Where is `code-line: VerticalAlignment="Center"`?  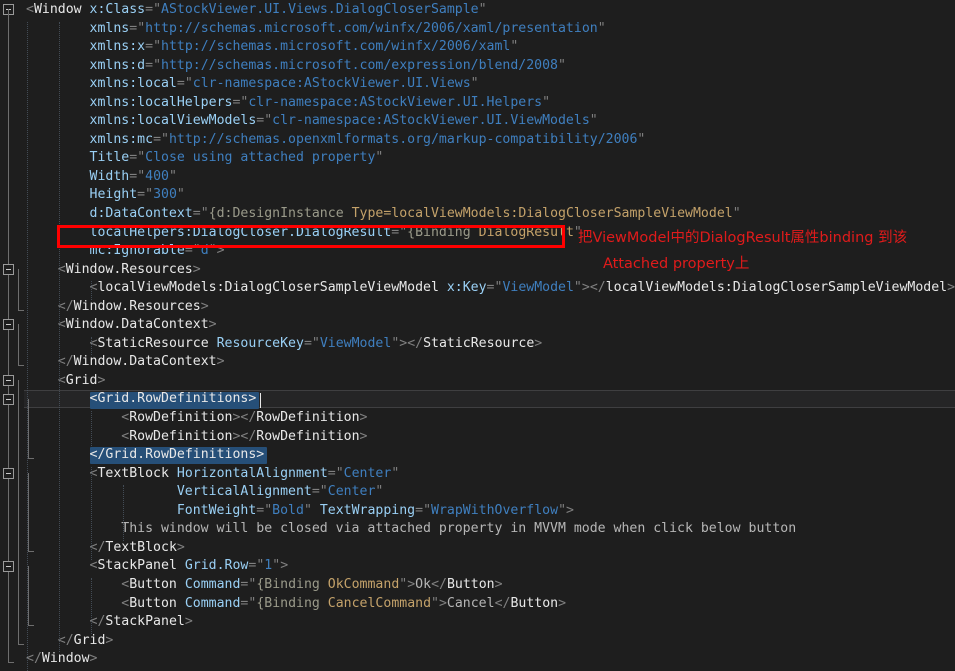
code-line: VerticalAlignment="Center" is located at coordinates (477, 492).